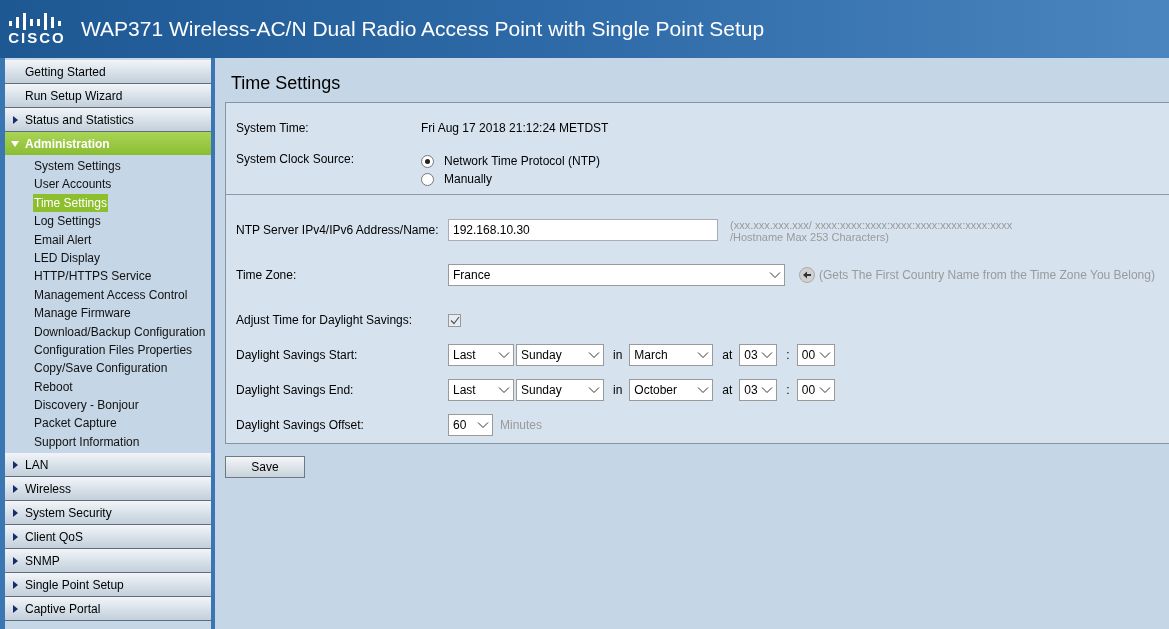  I want to click on nav-subitem: User Accounts, so click(73, 184).